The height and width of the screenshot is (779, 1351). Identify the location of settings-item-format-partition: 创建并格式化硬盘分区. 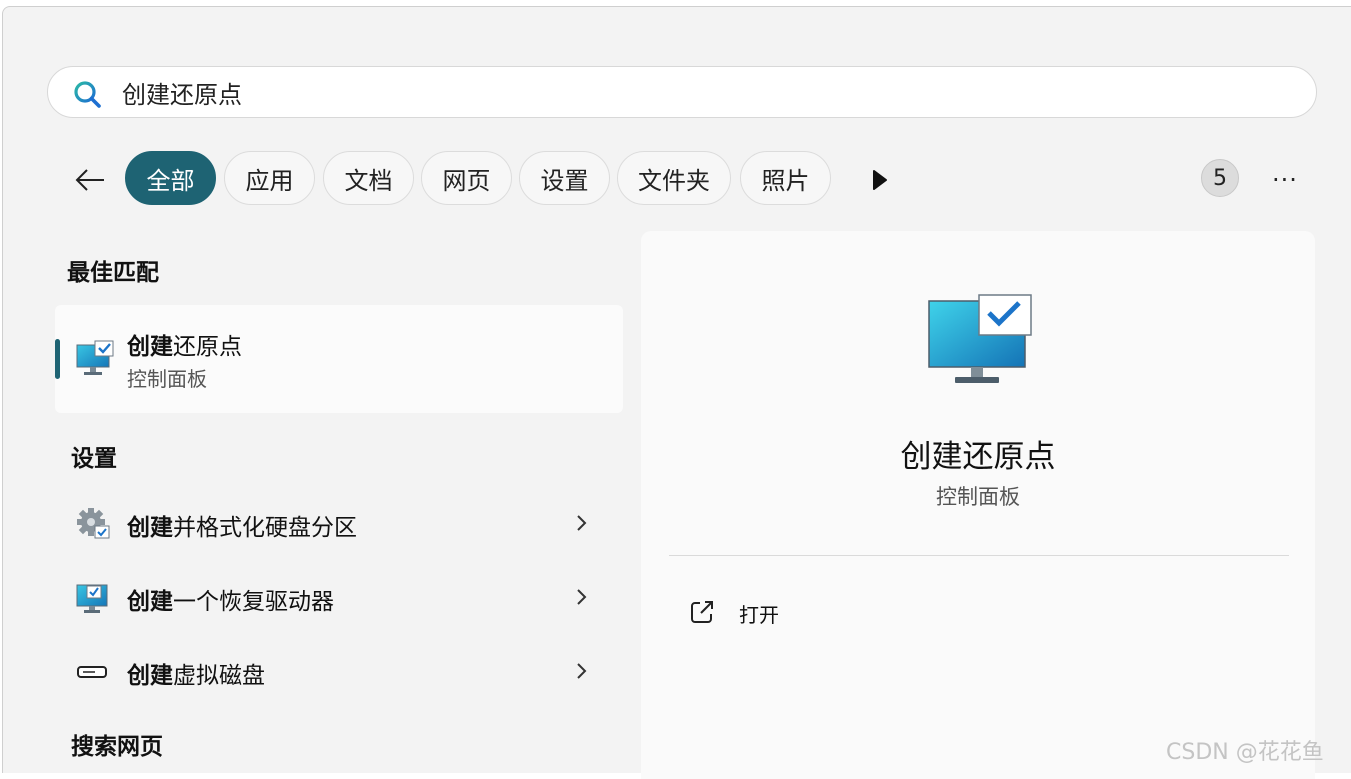
(339, 523).